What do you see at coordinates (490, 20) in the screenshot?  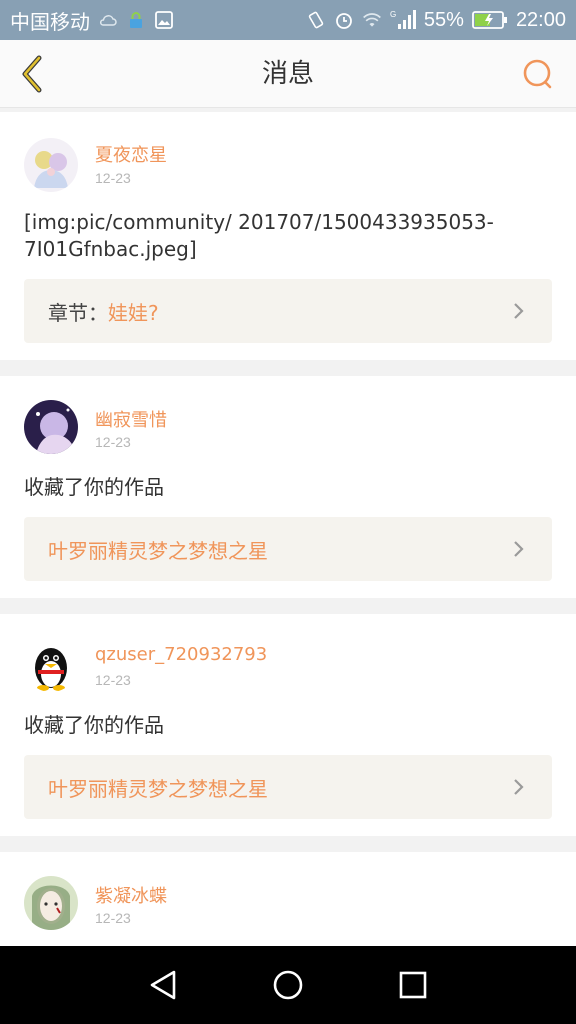 I see `battery-charging-icon` at bounding box center [490, 20].